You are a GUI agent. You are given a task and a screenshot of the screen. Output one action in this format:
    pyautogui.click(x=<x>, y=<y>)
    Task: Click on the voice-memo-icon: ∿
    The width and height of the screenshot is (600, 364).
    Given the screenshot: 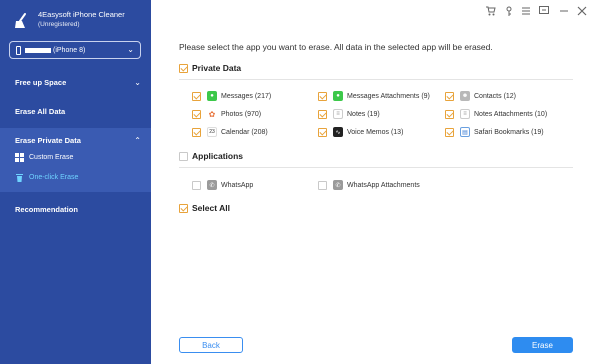 What is the action you would take?
    pyautogui.click(x=338, y=132)
    